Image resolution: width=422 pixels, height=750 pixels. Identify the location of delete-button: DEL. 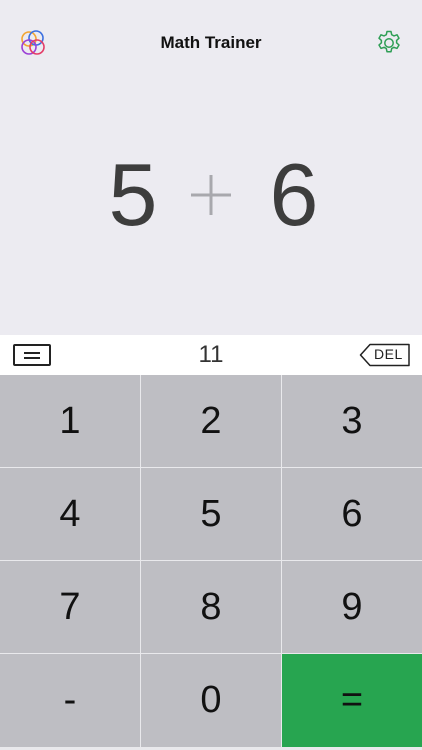
(385, 355).